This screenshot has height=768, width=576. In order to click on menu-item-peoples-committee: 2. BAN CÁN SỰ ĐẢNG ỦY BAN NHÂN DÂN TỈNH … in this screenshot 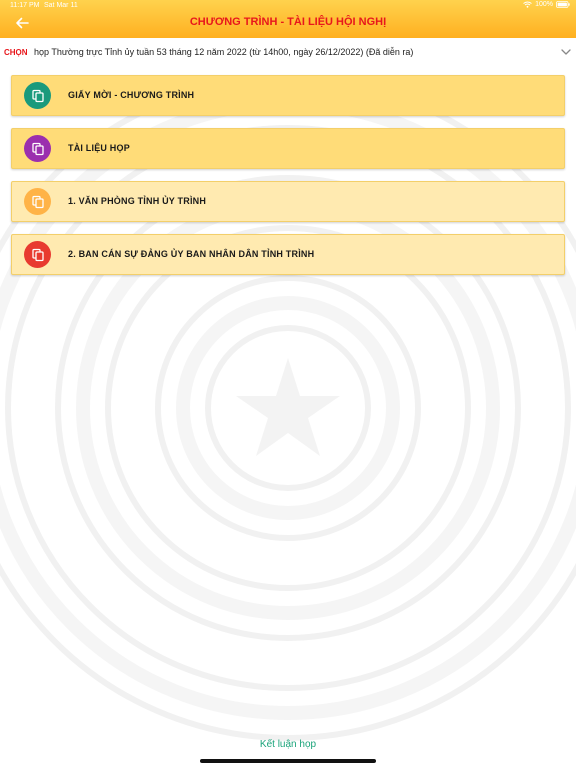, I will do `click(288, 254)`.